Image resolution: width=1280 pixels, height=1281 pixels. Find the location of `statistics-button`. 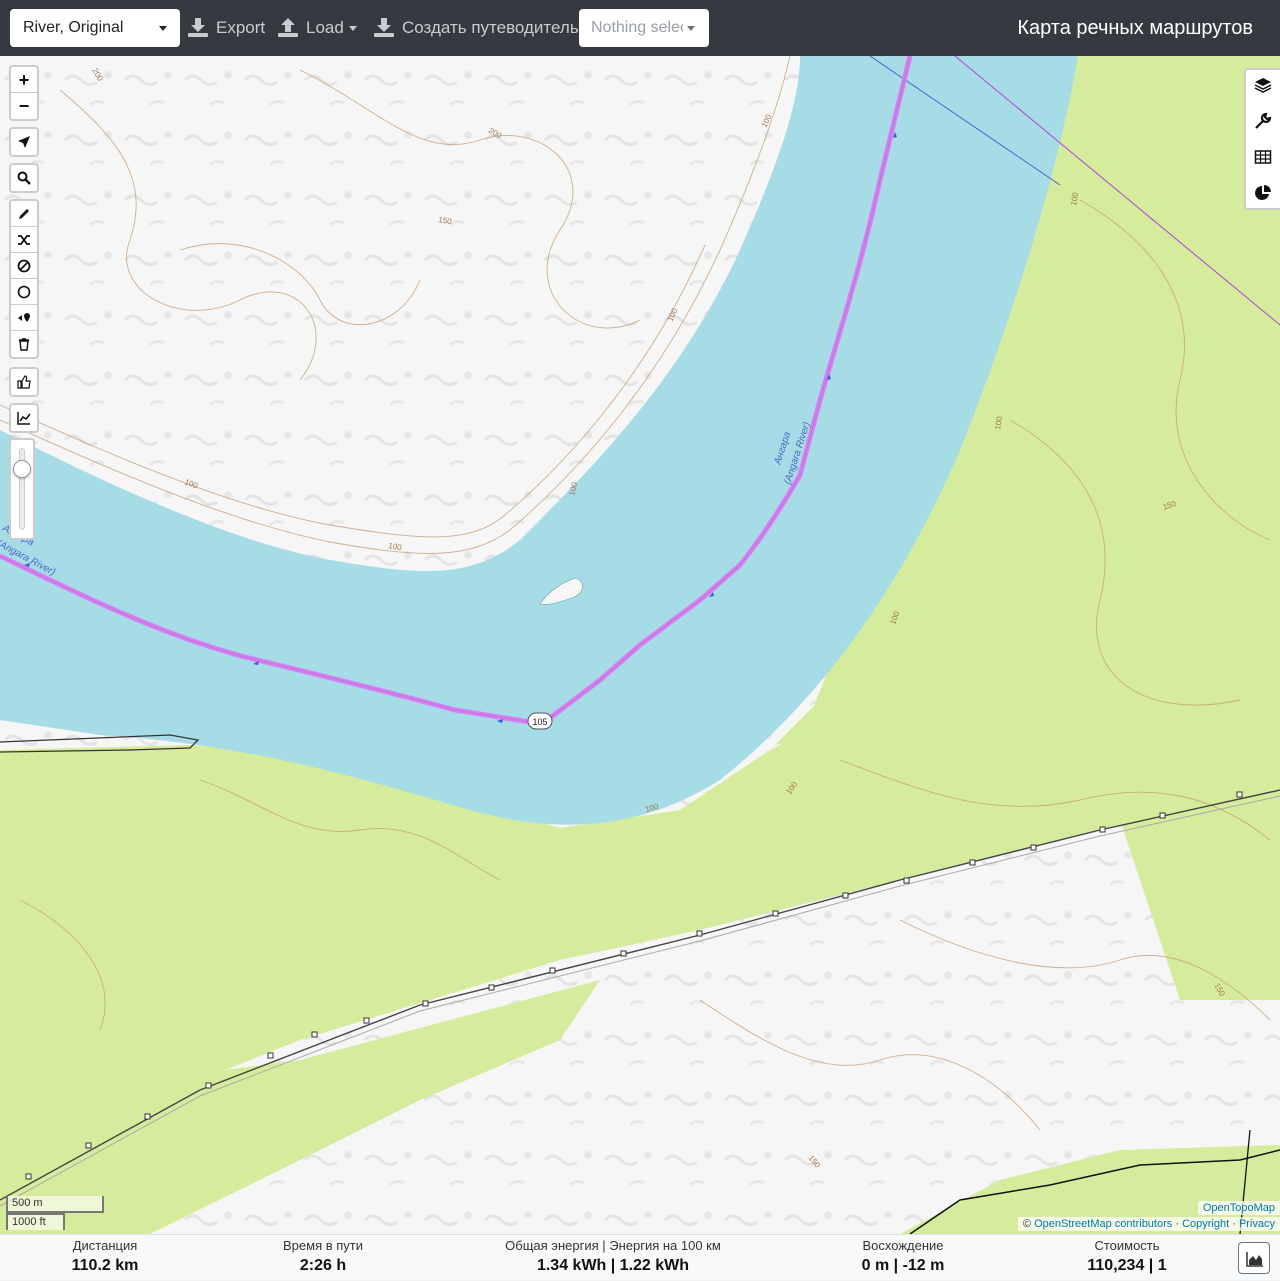

statistics-button is located at coordinates (1263, 193).